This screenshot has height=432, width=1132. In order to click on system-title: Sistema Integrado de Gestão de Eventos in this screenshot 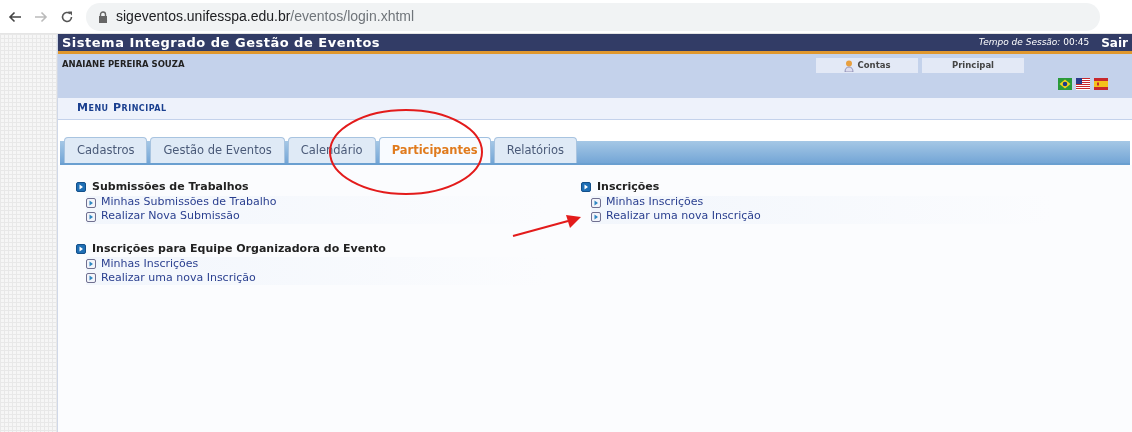, I will do `click(221, 42)`.